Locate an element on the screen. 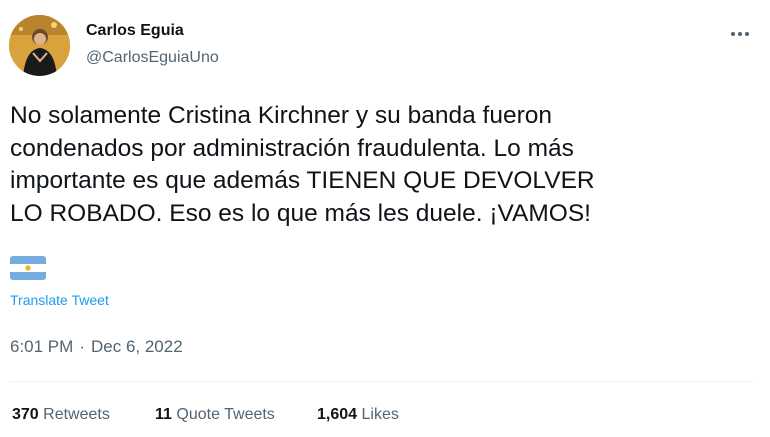 The width and height of the screenshot is (770, 437). likes-count: 1,604 is located at coordinates (337, 414).